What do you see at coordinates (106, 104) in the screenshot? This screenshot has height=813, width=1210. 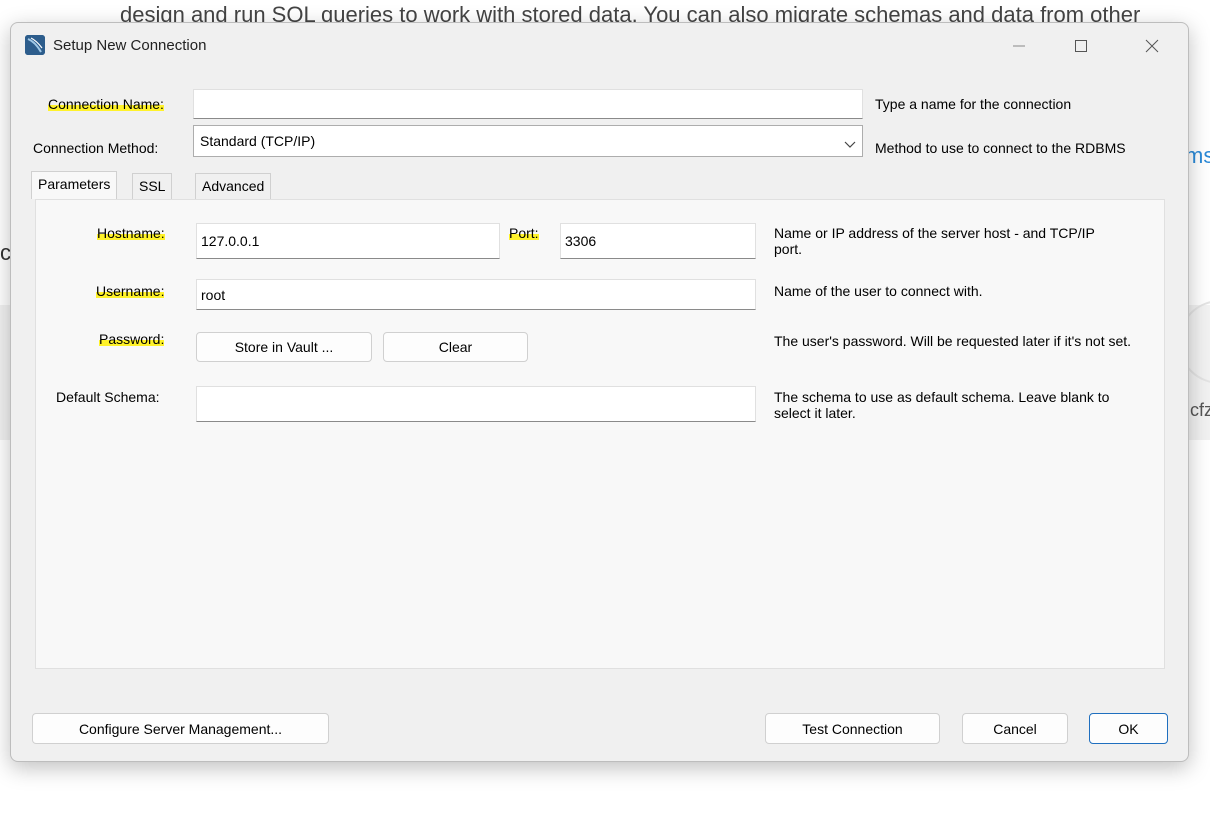 I see `connection-name-label: Connection Name:` at bounding box center [106, 104].